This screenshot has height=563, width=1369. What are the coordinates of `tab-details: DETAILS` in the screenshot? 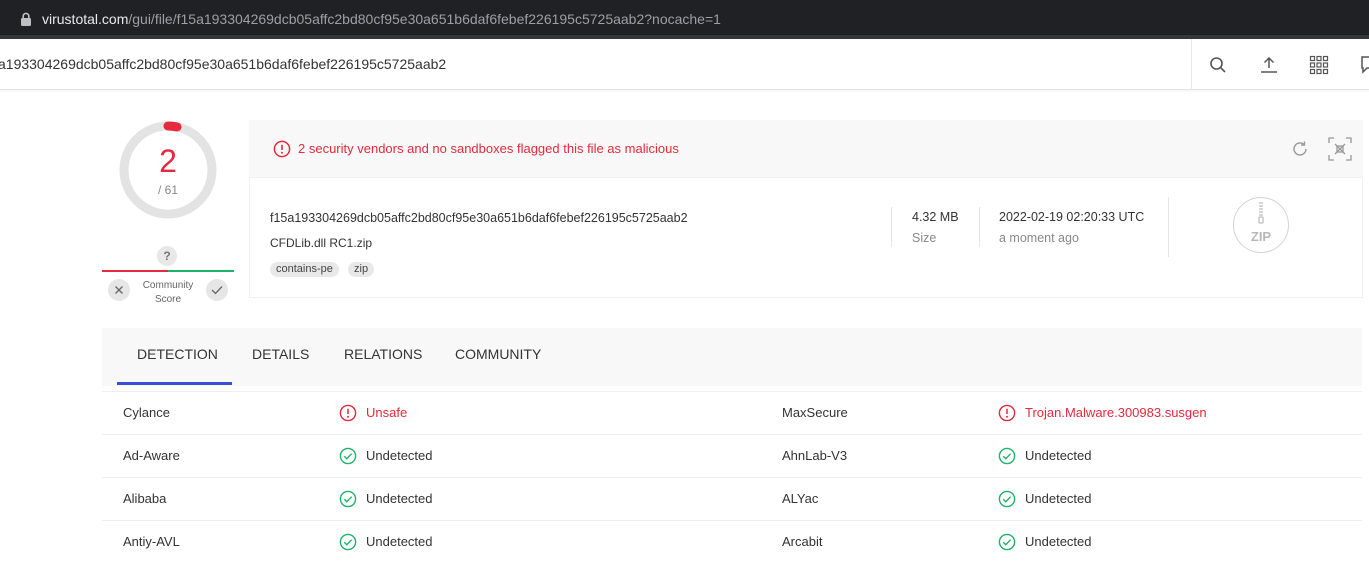 It's located at (280, 354).